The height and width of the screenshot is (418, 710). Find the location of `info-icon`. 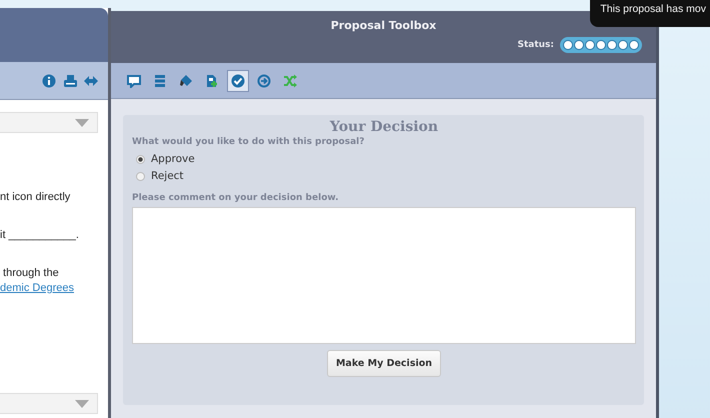

info-icon is located at coordinates (49, 81).